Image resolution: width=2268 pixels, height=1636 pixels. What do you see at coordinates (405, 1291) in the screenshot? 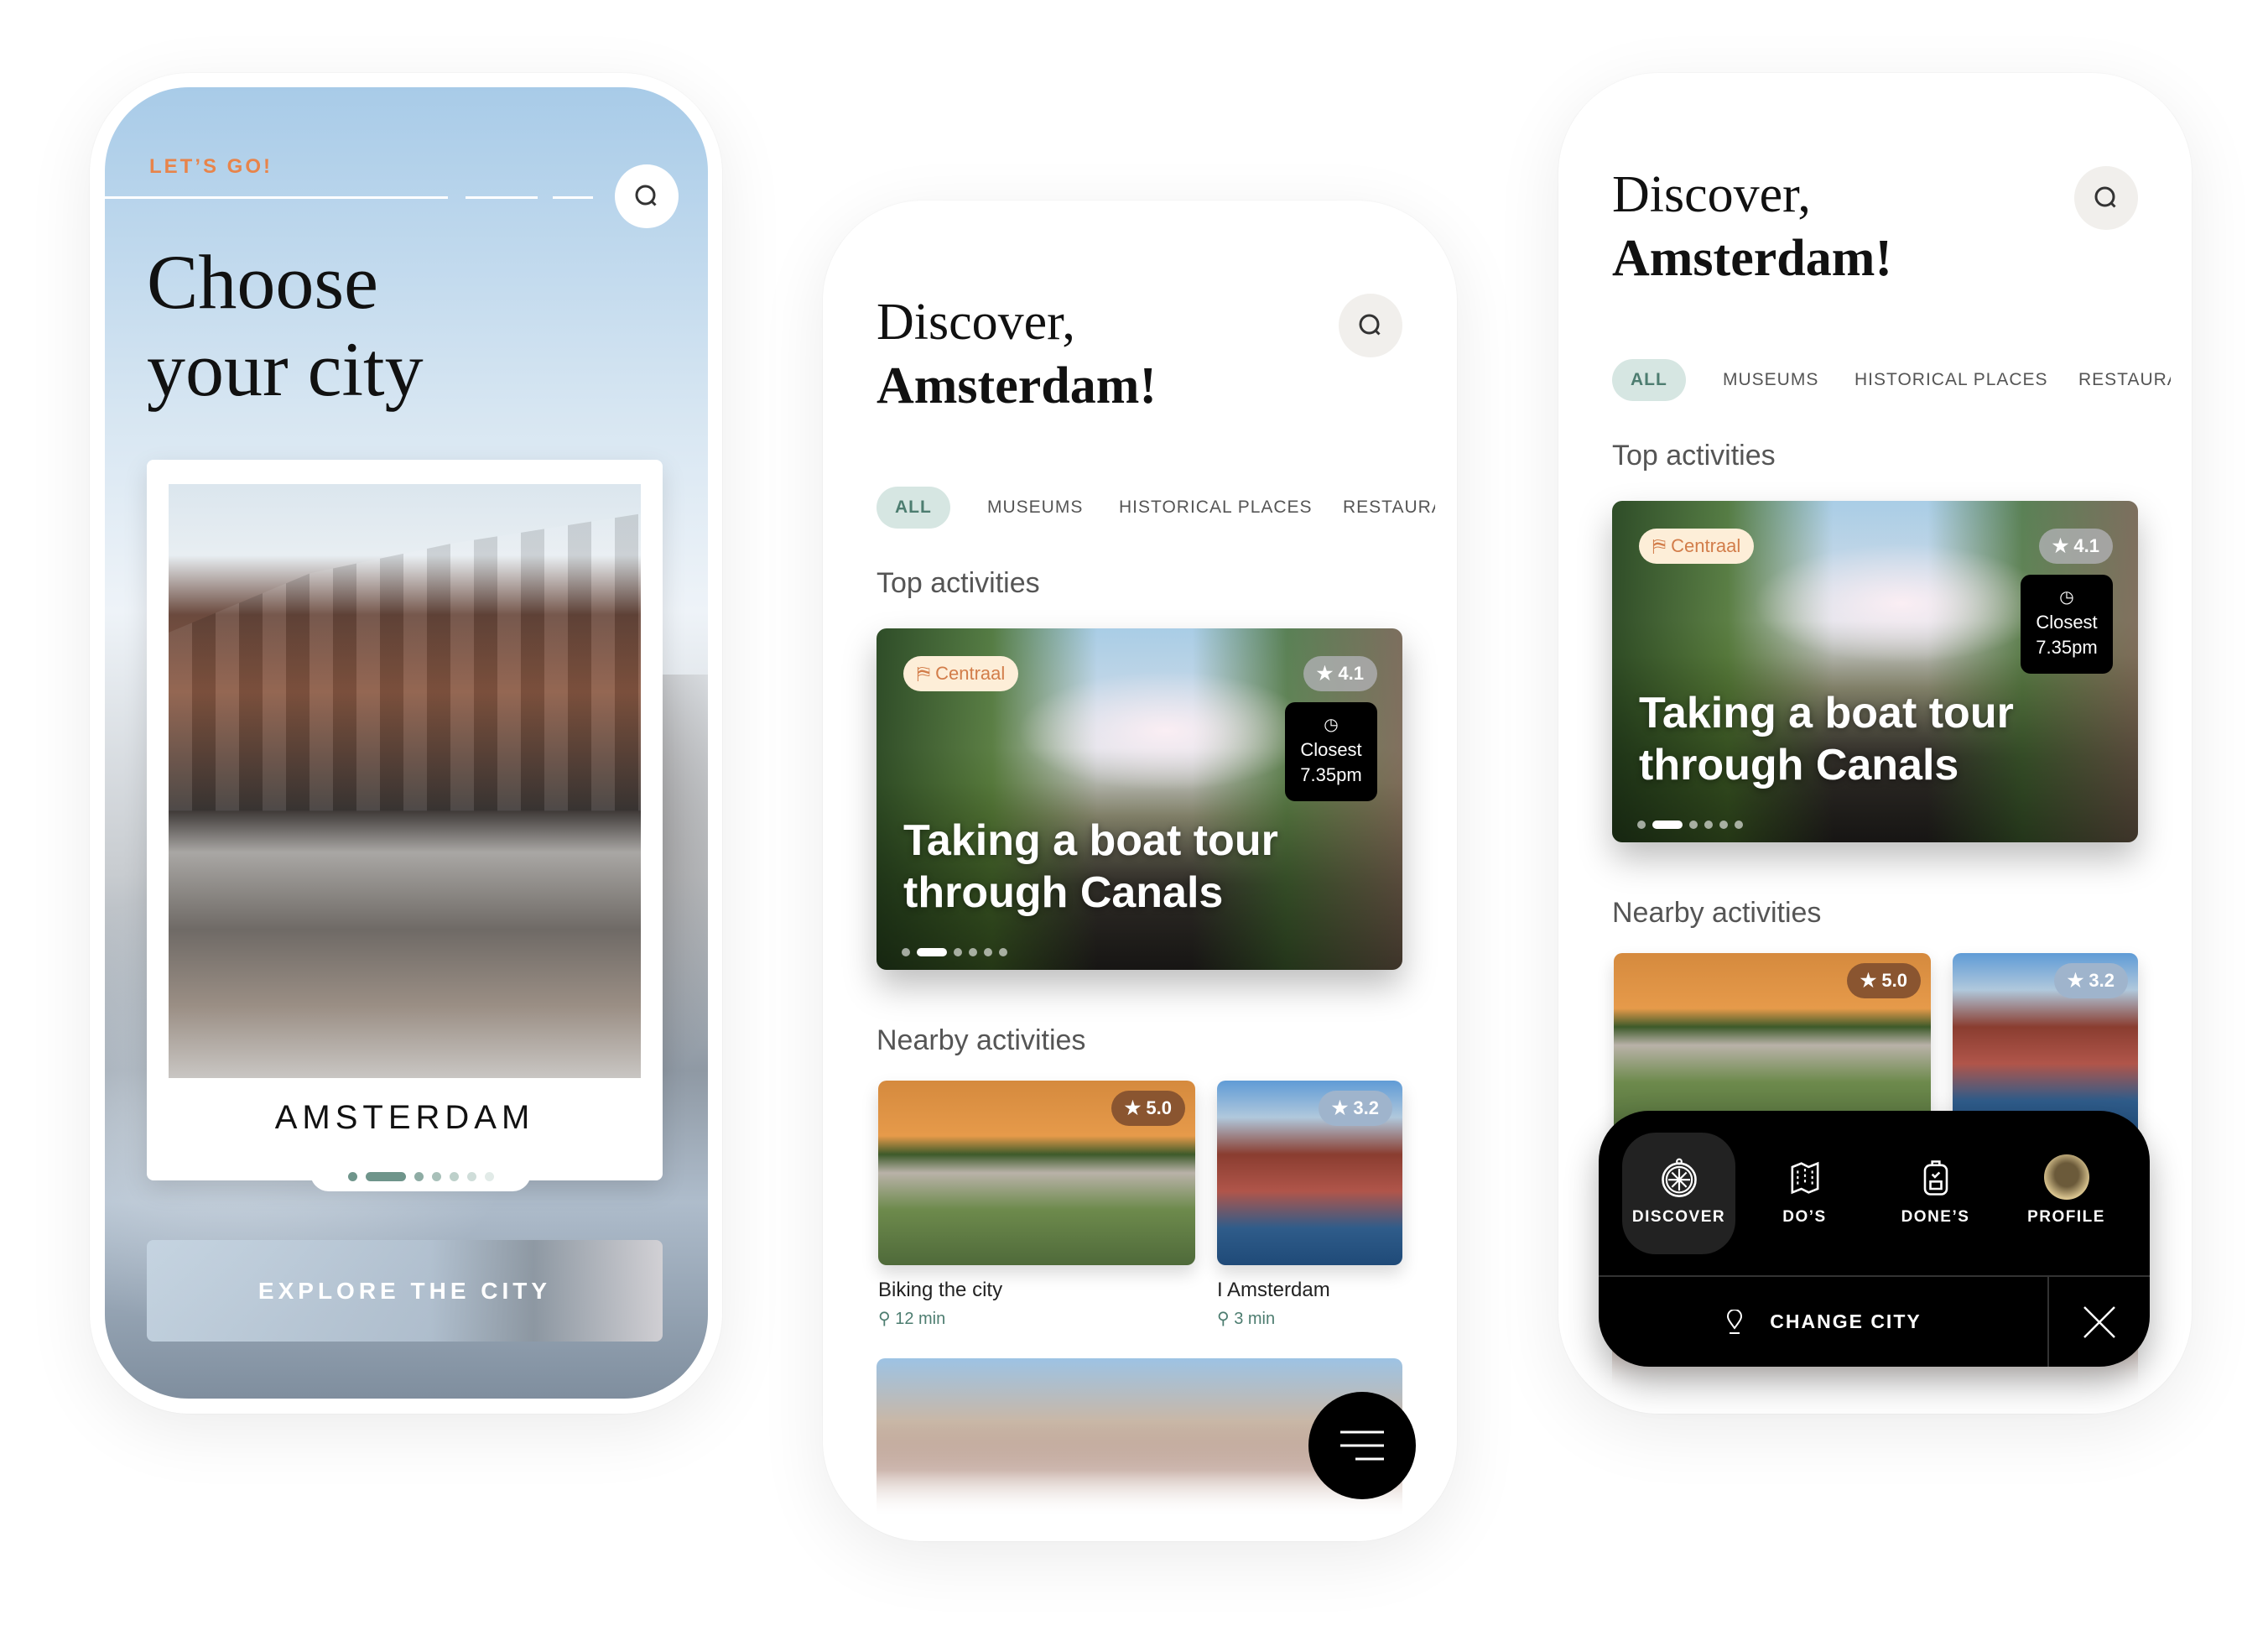
I see `explore-city-button: EXPLORE THE CITY` at bounding box center [405, 1291].